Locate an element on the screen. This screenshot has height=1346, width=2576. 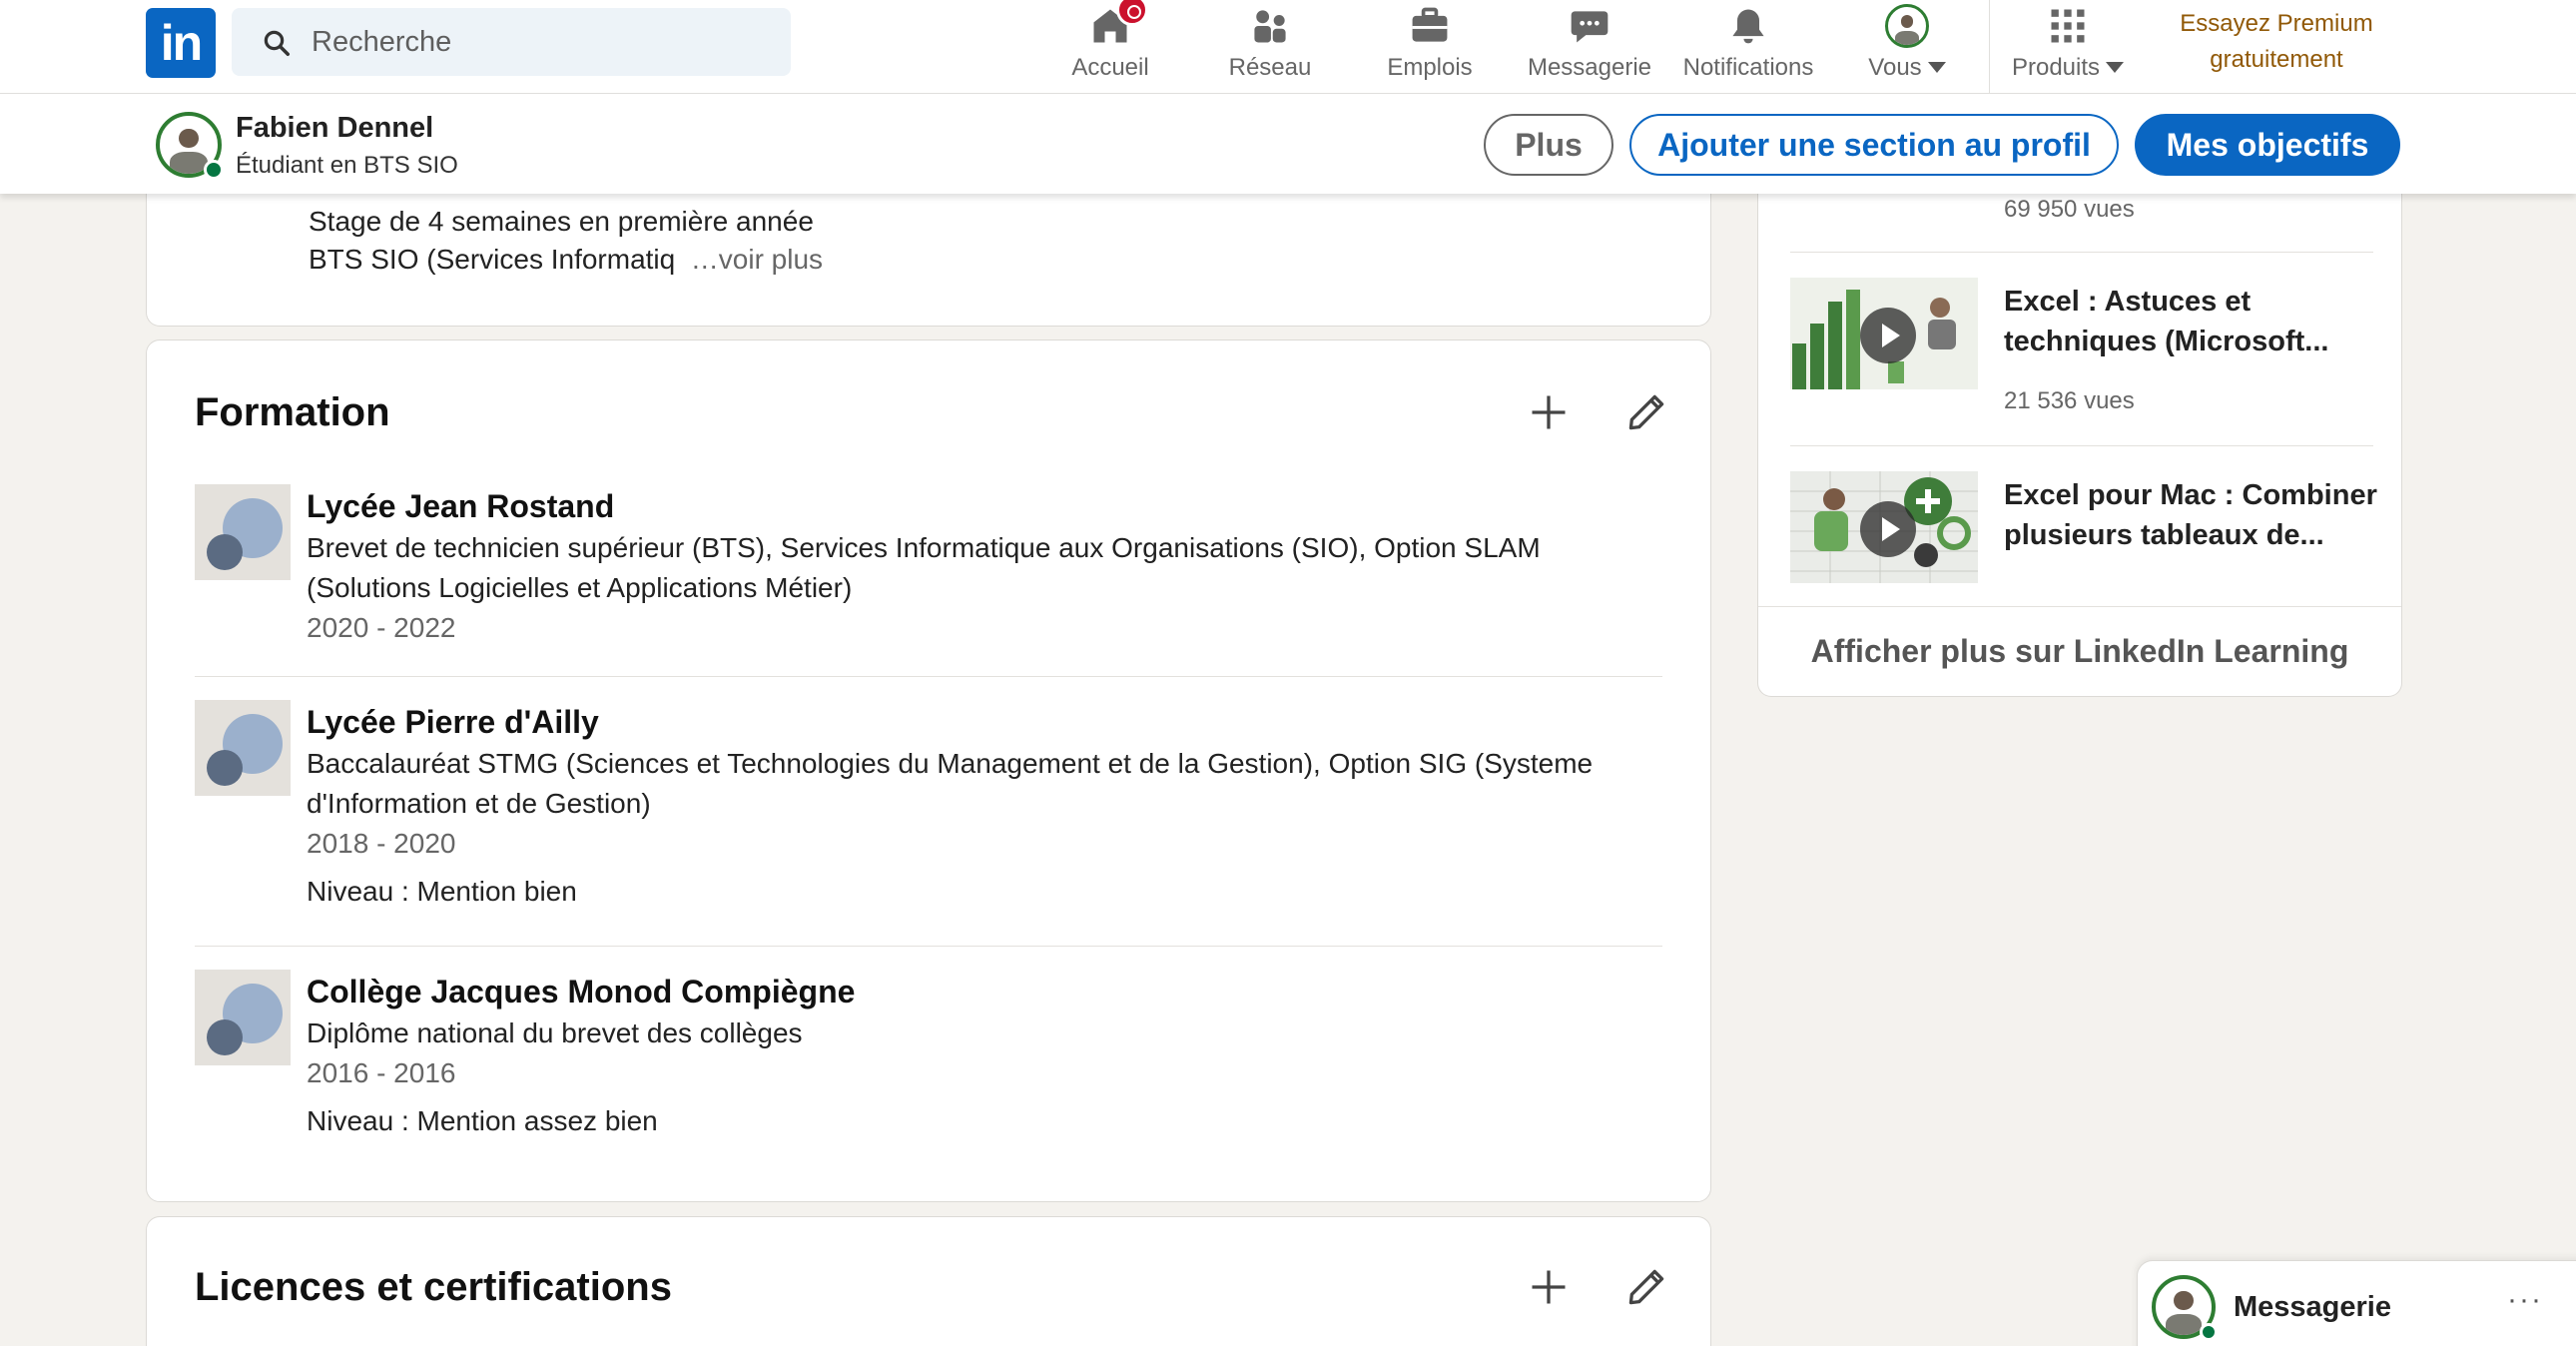
school-name: Lycée Pierre d'Ailly is located at coordinates (985, 722).